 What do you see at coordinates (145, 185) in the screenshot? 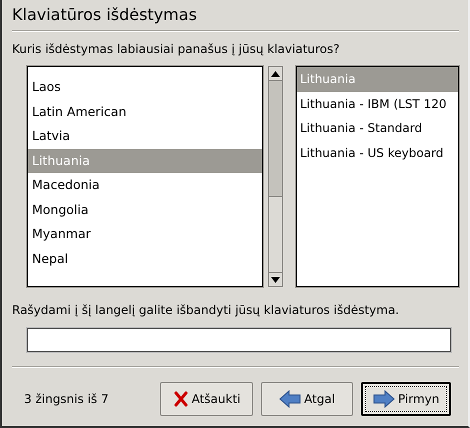
I see `layout-item: Macedonia` at bounding box center [145, 185].